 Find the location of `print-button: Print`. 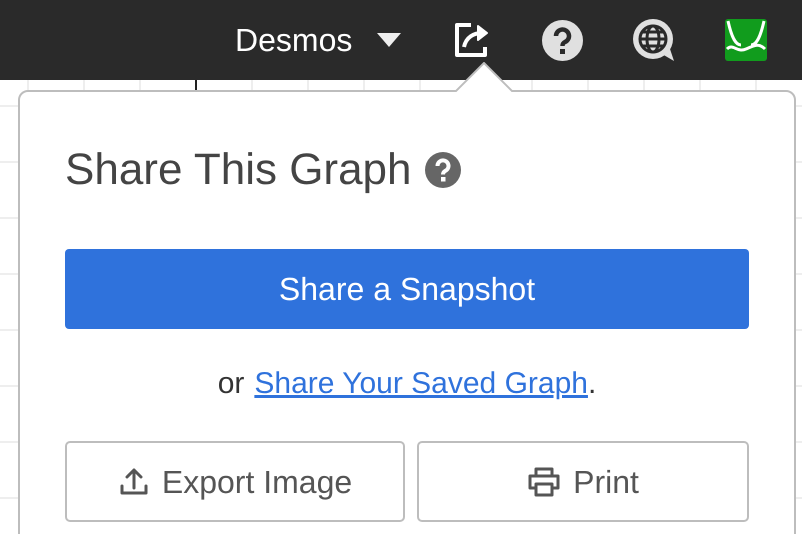

print-button: Print is located at coordinates (583, 481).